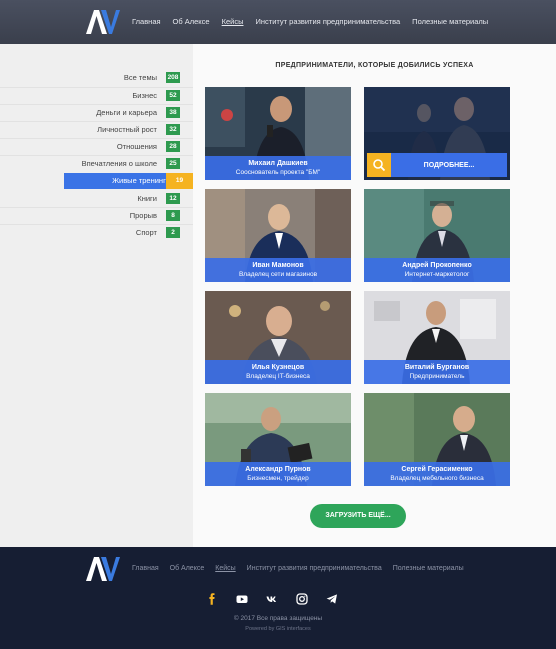 This screenshot has width=556, height=649. I want to click on sidebar-count-badge: 32, so click(173, 129).